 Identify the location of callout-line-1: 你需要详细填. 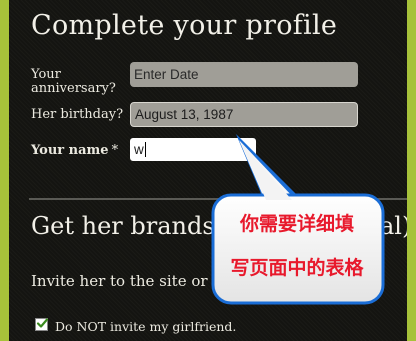
(296, 224).